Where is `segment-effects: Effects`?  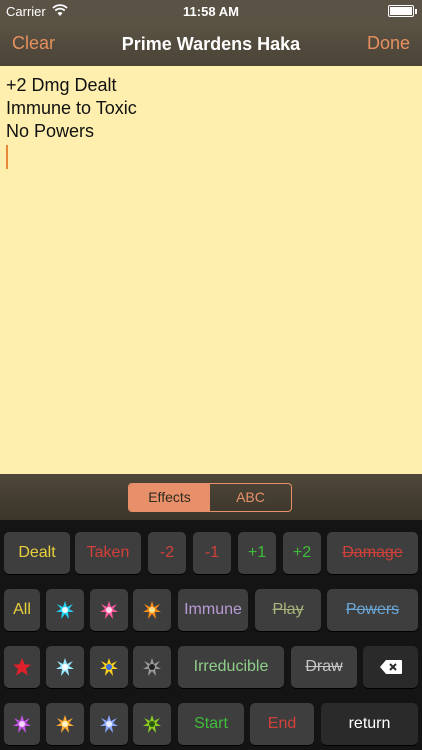 segment-effects: Effects is located at coordinates (169, 497).